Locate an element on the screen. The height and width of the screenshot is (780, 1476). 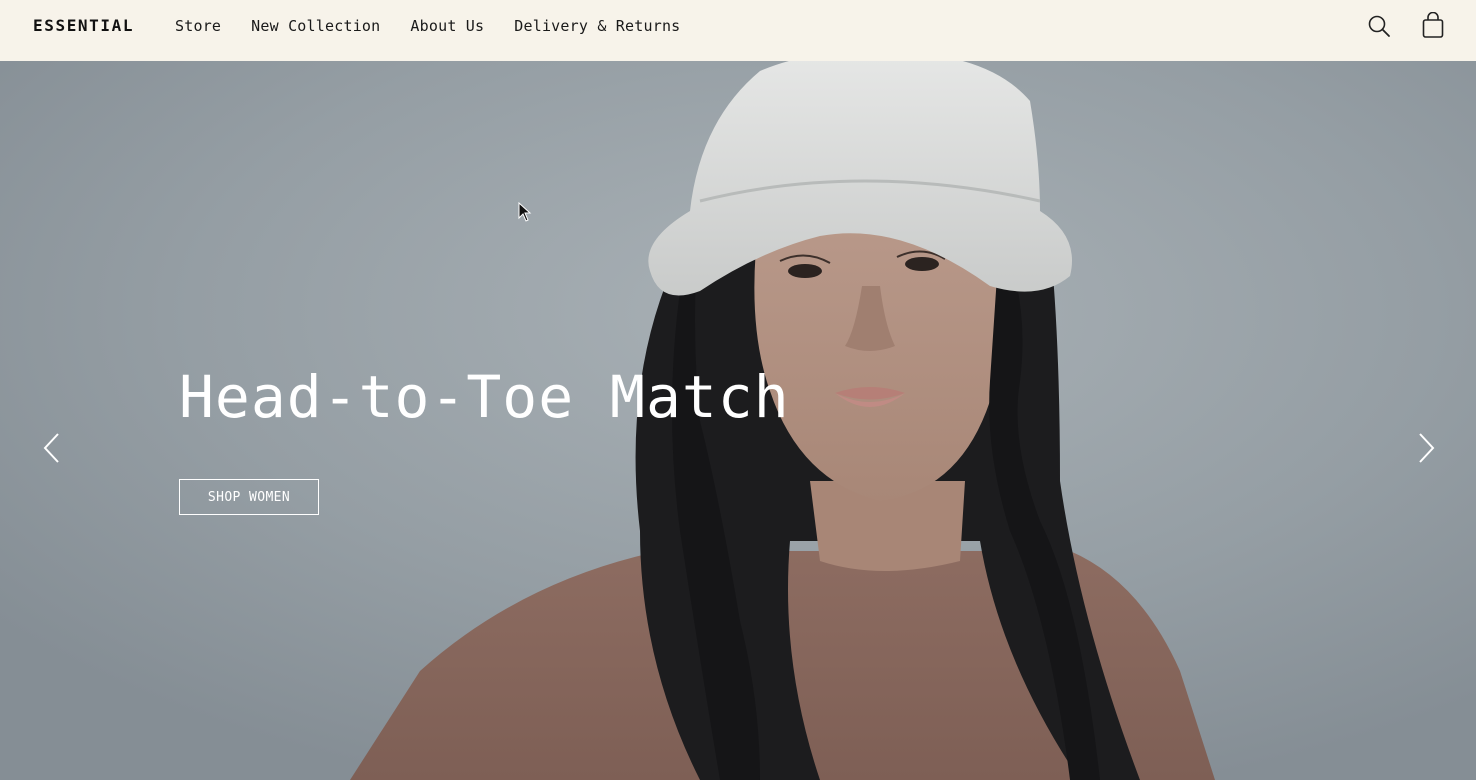
search-button is located at coordinates (1379, 26).